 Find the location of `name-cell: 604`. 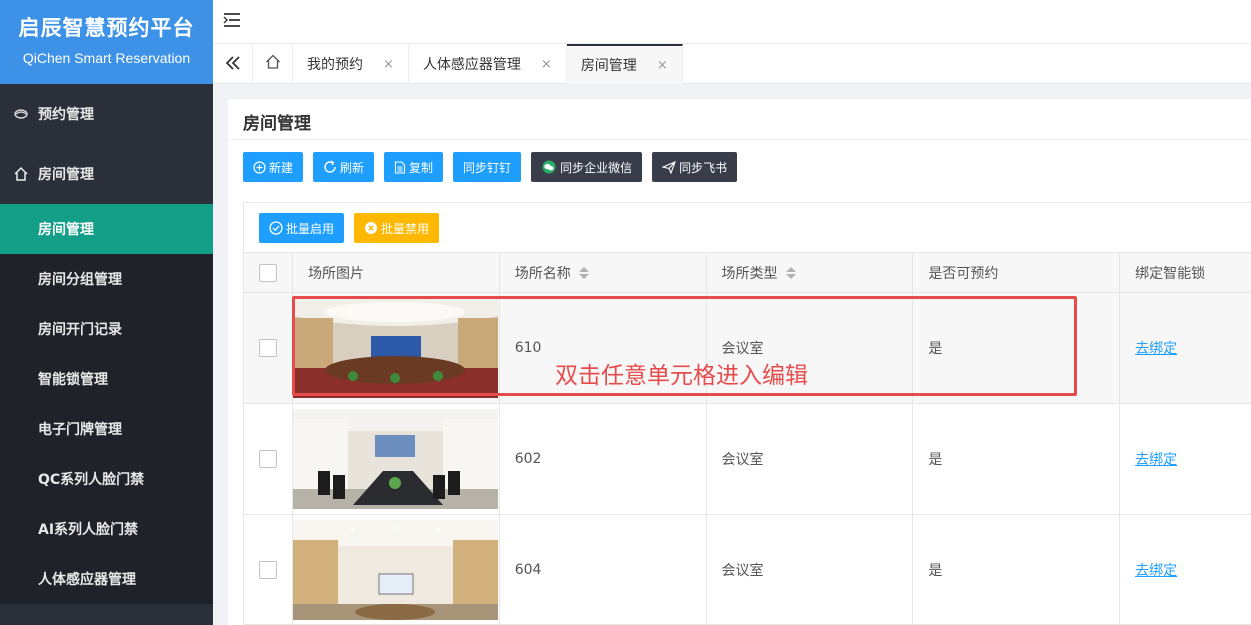

name-cell: 604 is located at coordinates (603, 570).